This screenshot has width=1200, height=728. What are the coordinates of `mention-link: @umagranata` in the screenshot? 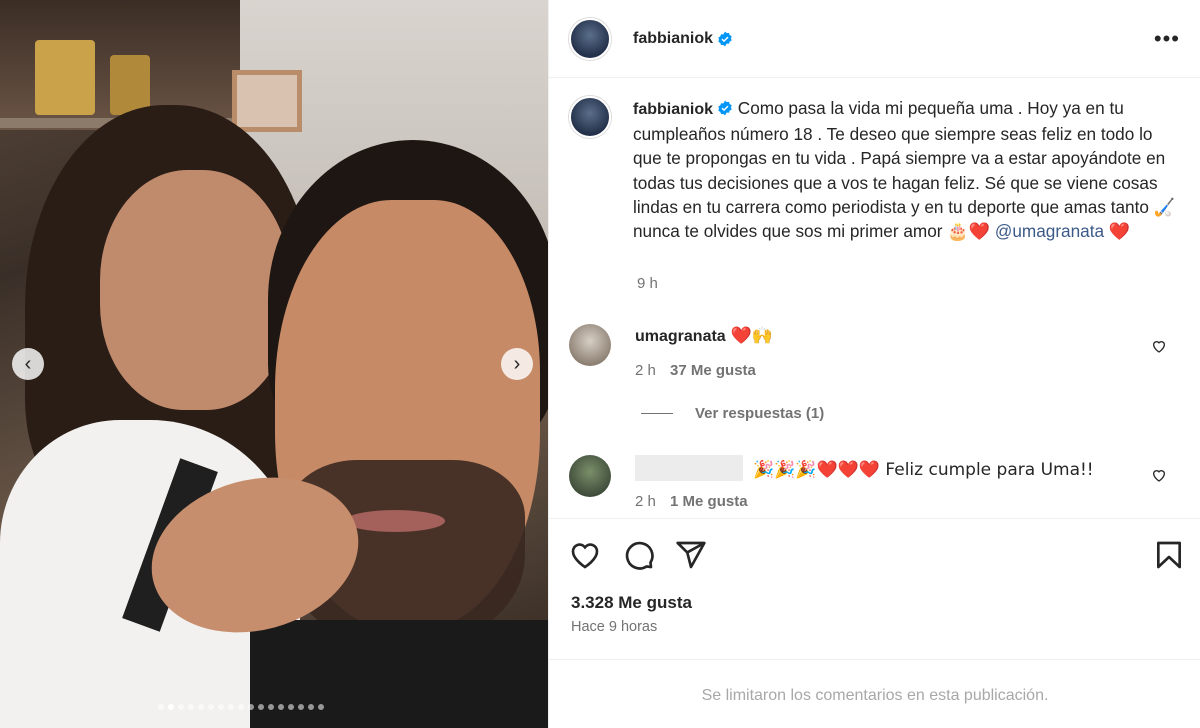 It's located at (1049, 231).